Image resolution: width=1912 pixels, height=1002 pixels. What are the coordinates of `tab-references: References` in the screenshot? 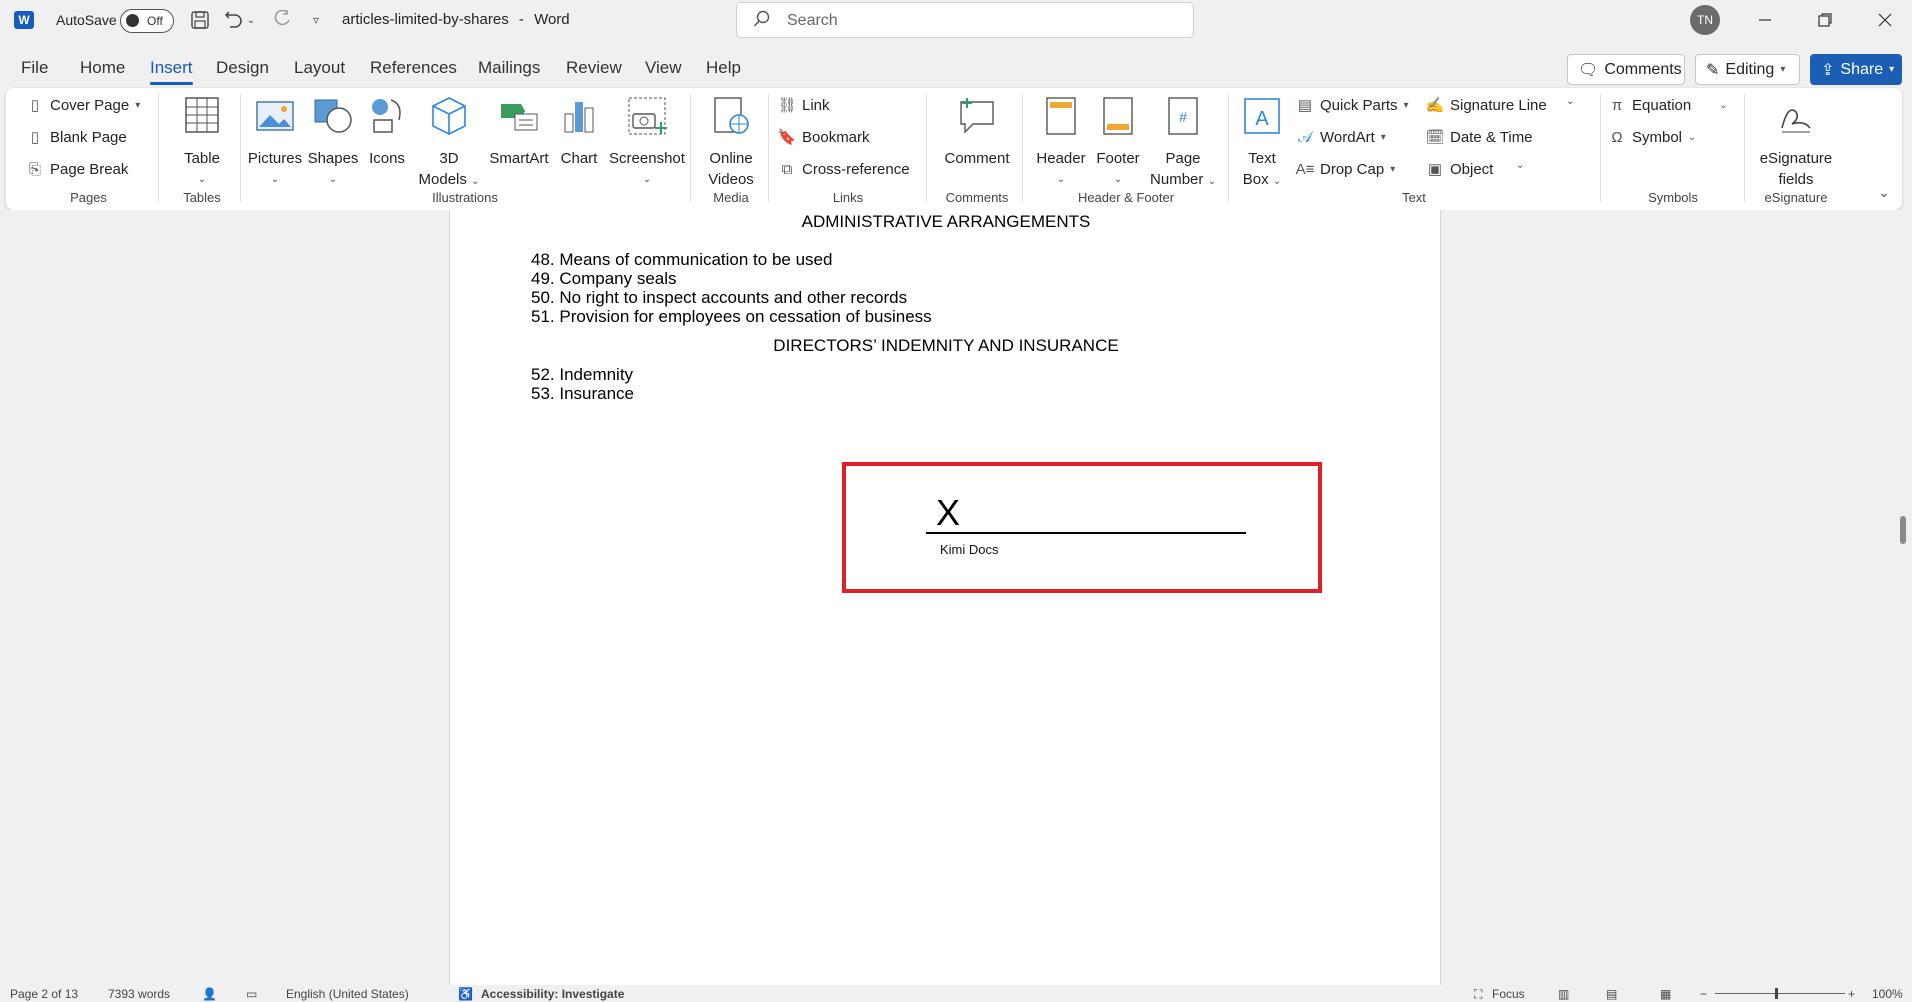 It's located at (413, 68).